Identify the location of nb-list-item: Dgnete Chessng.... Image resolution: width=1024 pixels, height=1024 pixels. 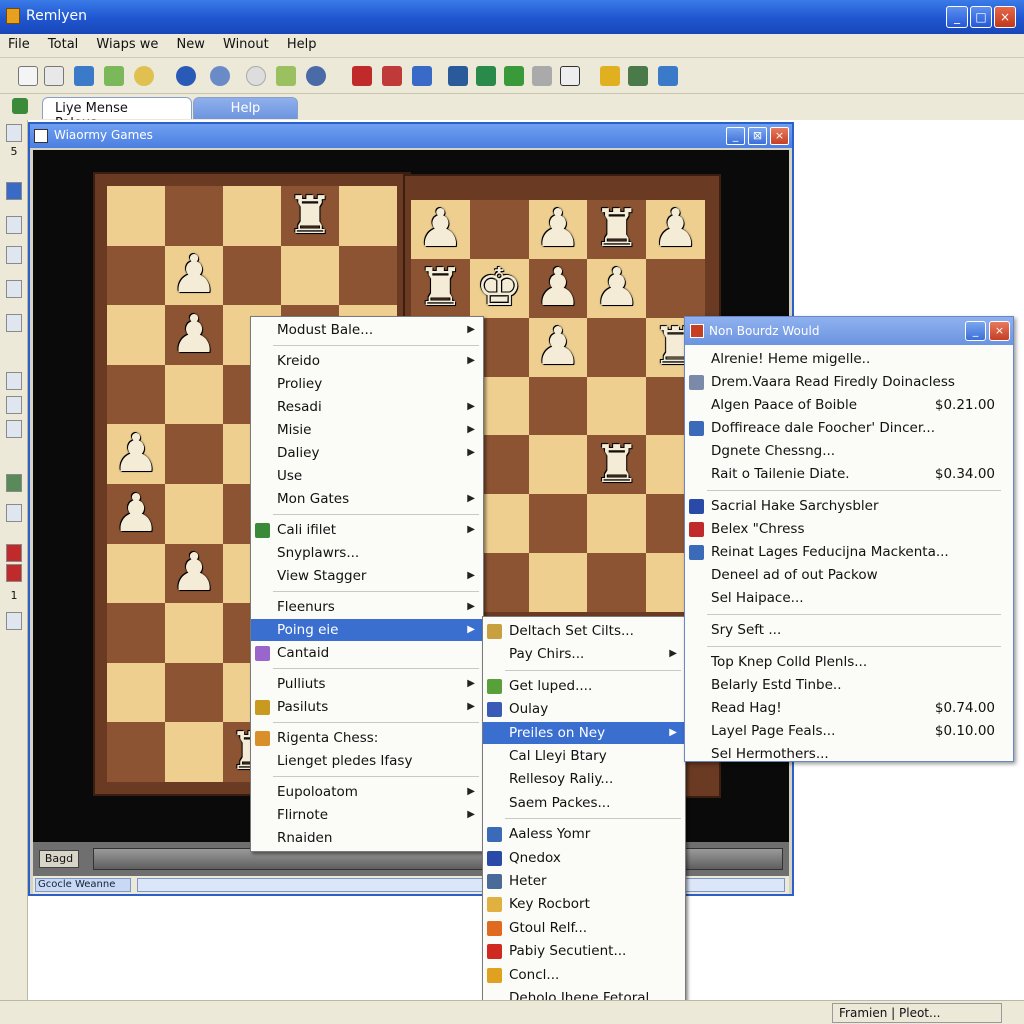
(849, 451).